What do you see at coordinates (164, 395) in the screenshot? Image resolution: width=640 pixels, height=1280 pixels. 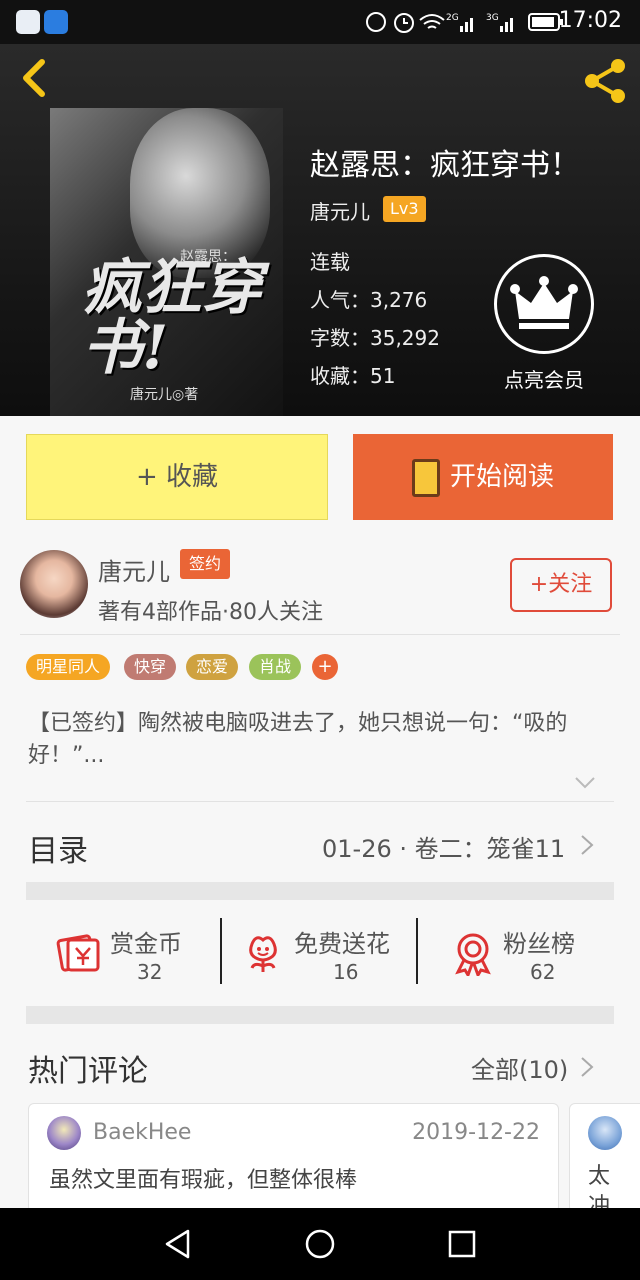 I see `cover-author-tag: 唐元儿◎著` at bounding box center [164, 395].